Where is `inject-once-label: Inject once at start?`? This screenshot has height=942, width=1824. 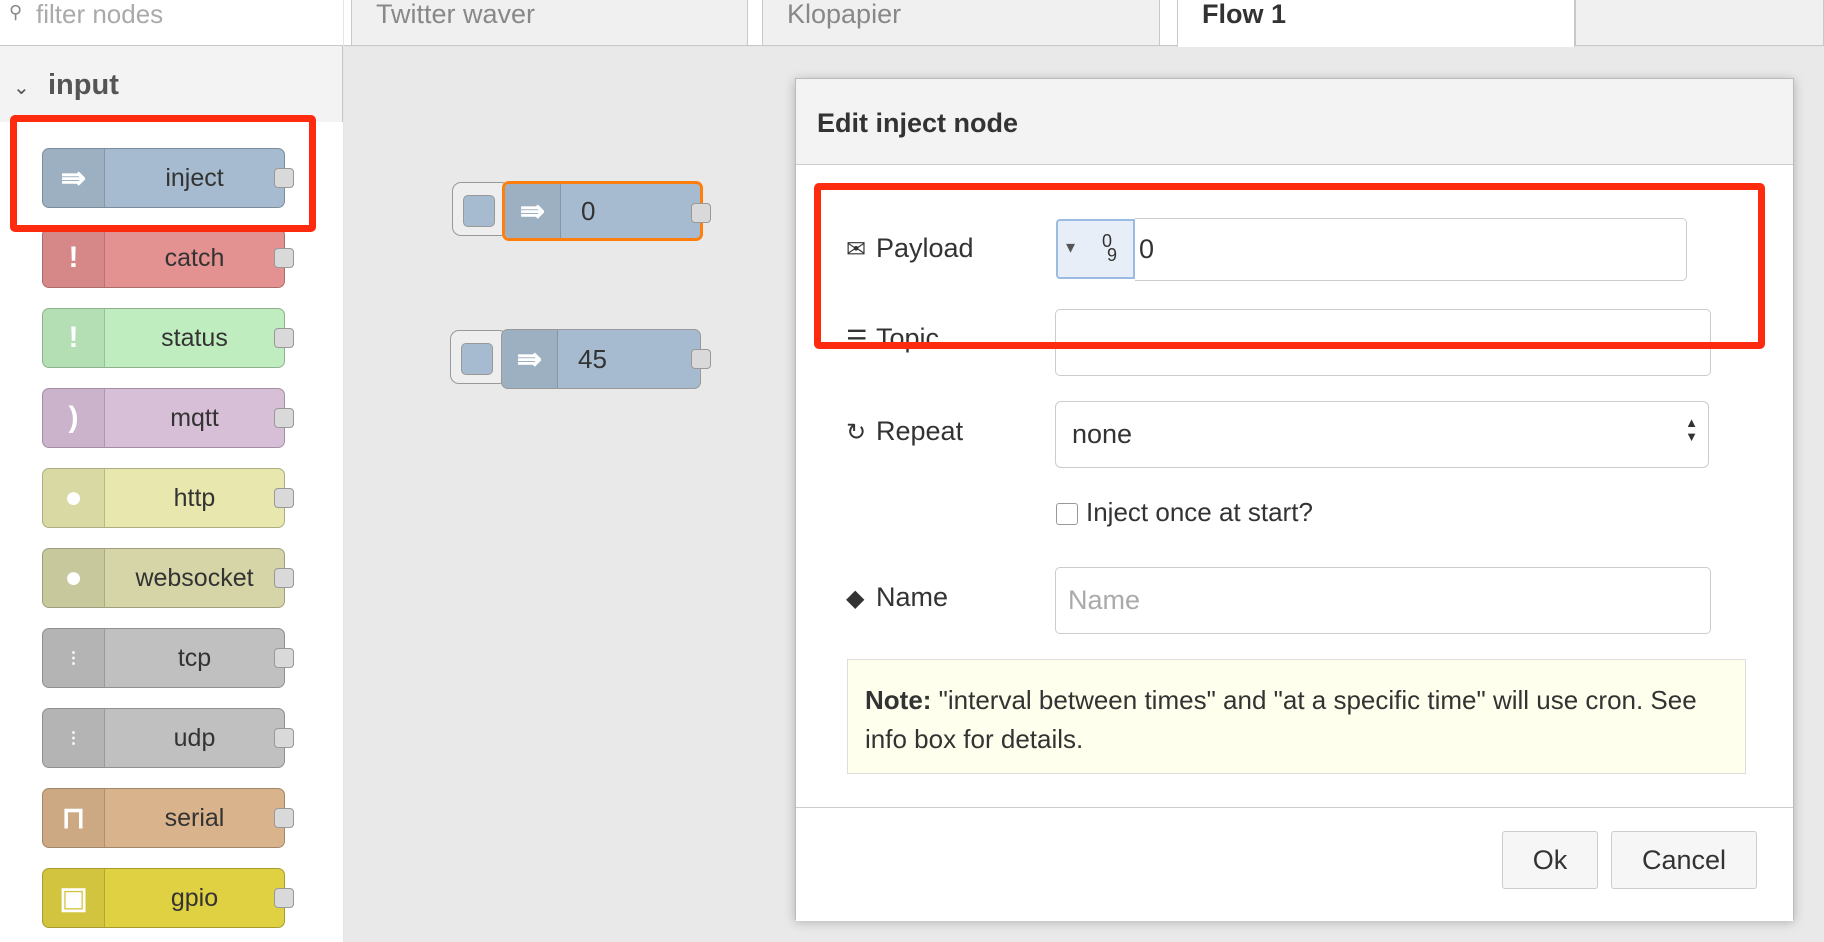
inject-once-label: Inject once at start? is located at coordinates (1199, 512).